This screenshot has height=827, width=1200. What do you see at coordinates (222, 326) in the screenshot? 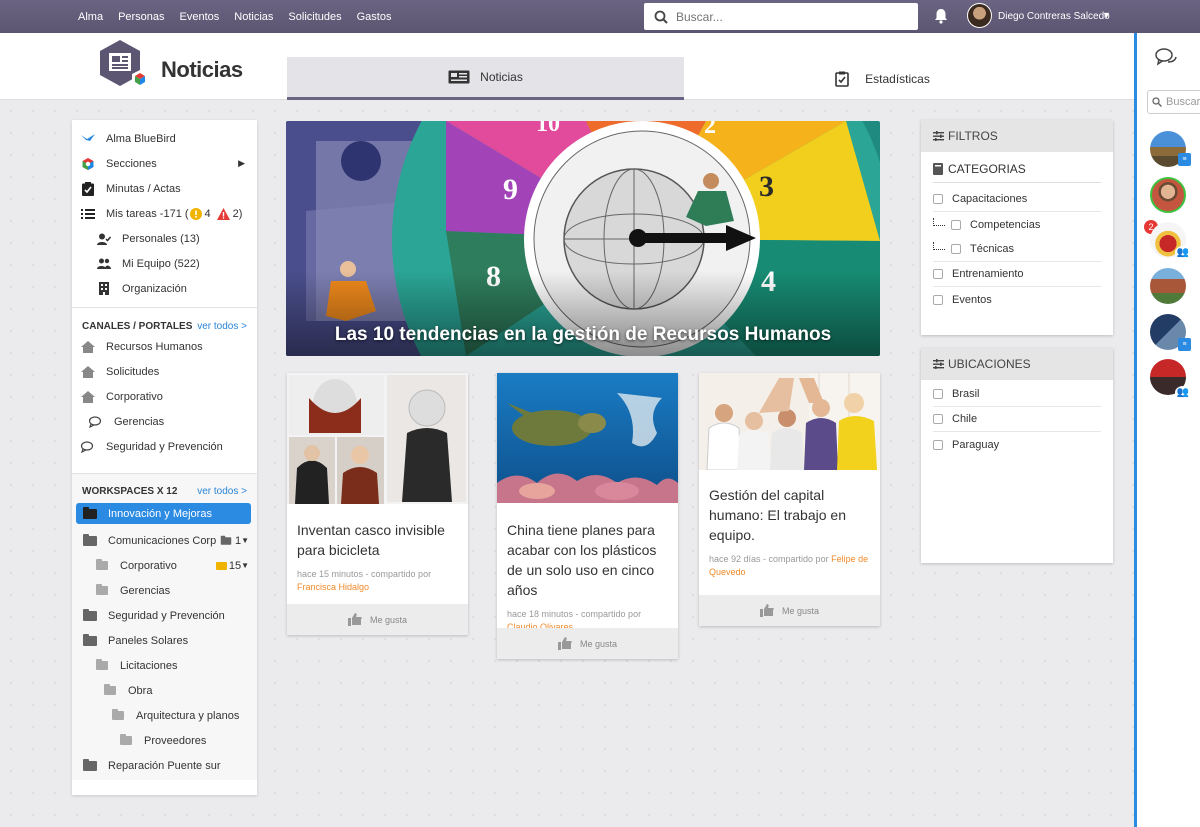
I see `channels-see-all-link: ver todos >` at bounding box center [222, 326].